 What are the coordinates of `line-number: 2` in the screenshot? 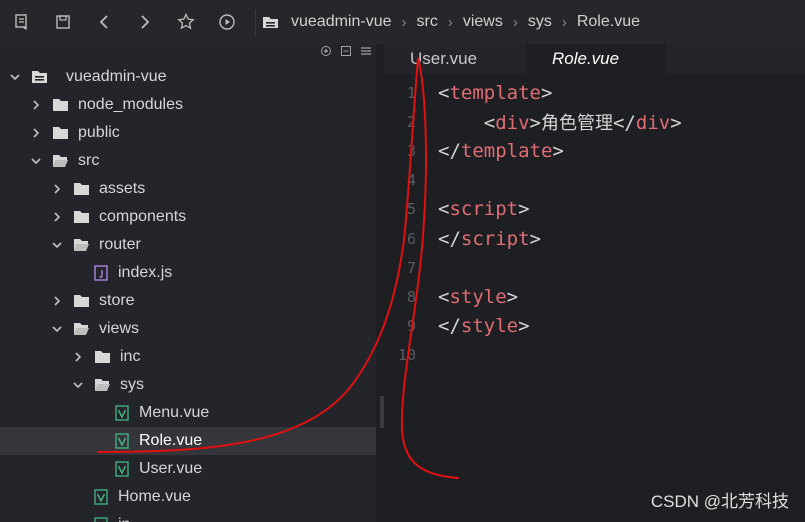 It's located at (411, 121).